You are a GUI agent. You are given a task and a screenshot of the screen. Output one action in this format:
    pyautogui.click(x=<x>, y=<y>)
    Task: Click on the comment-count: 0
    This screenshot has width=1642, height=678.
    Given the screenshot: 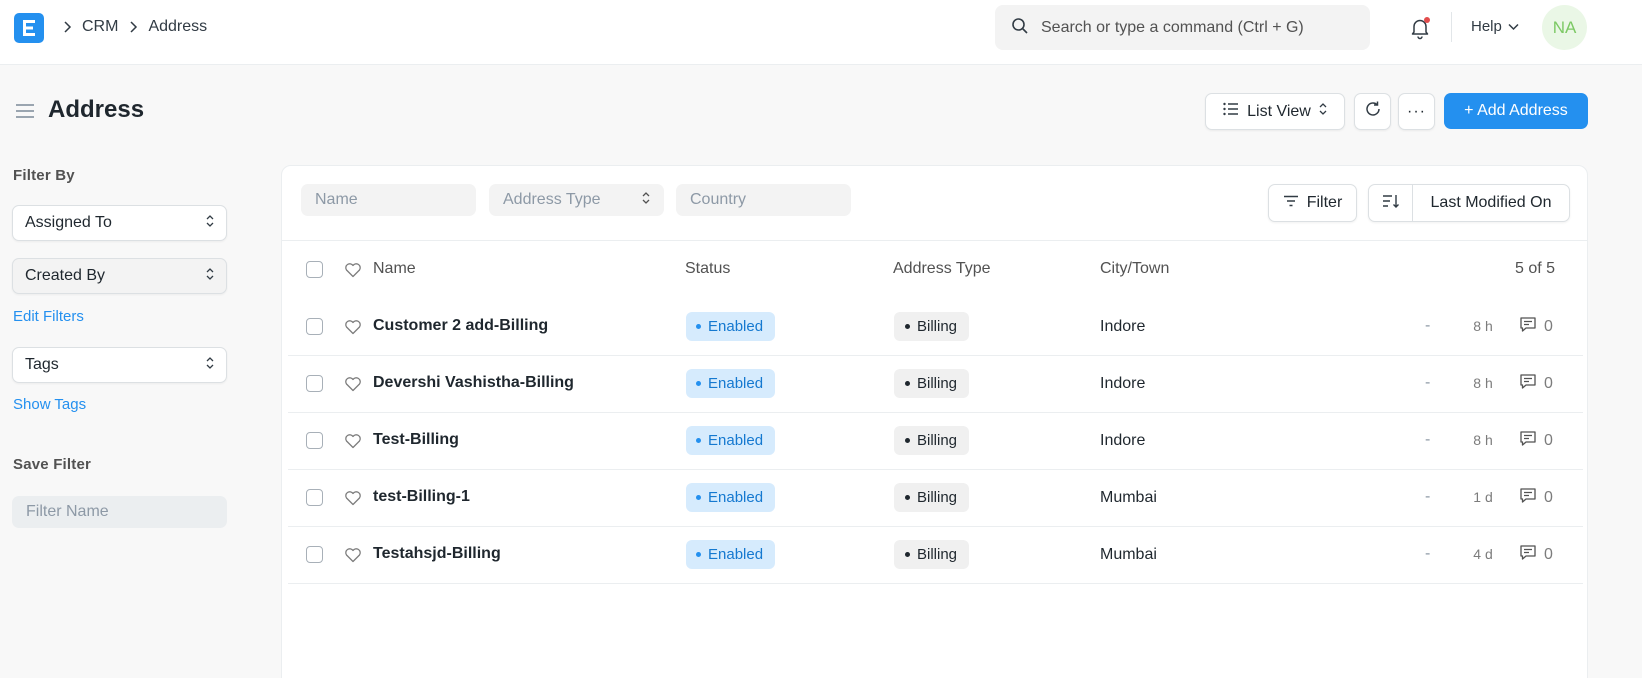 What is the action you would take?
    pyautogui.click(x=1548, y=440)
    